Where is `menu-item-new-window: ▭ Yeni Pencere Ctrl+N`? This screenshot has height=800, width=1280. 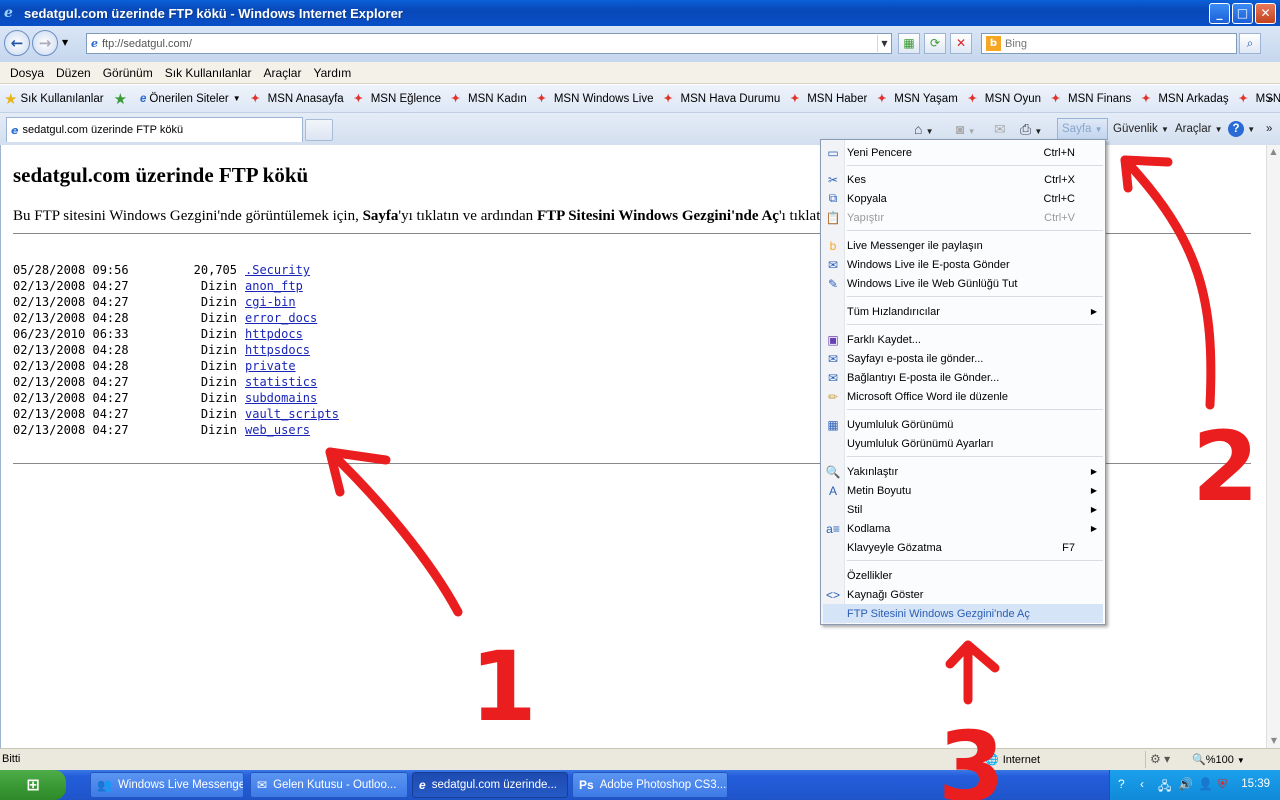 menu-item-new-window: ▭ Yeni Pencere Ctrl+N is located at coordinates (963, 152).